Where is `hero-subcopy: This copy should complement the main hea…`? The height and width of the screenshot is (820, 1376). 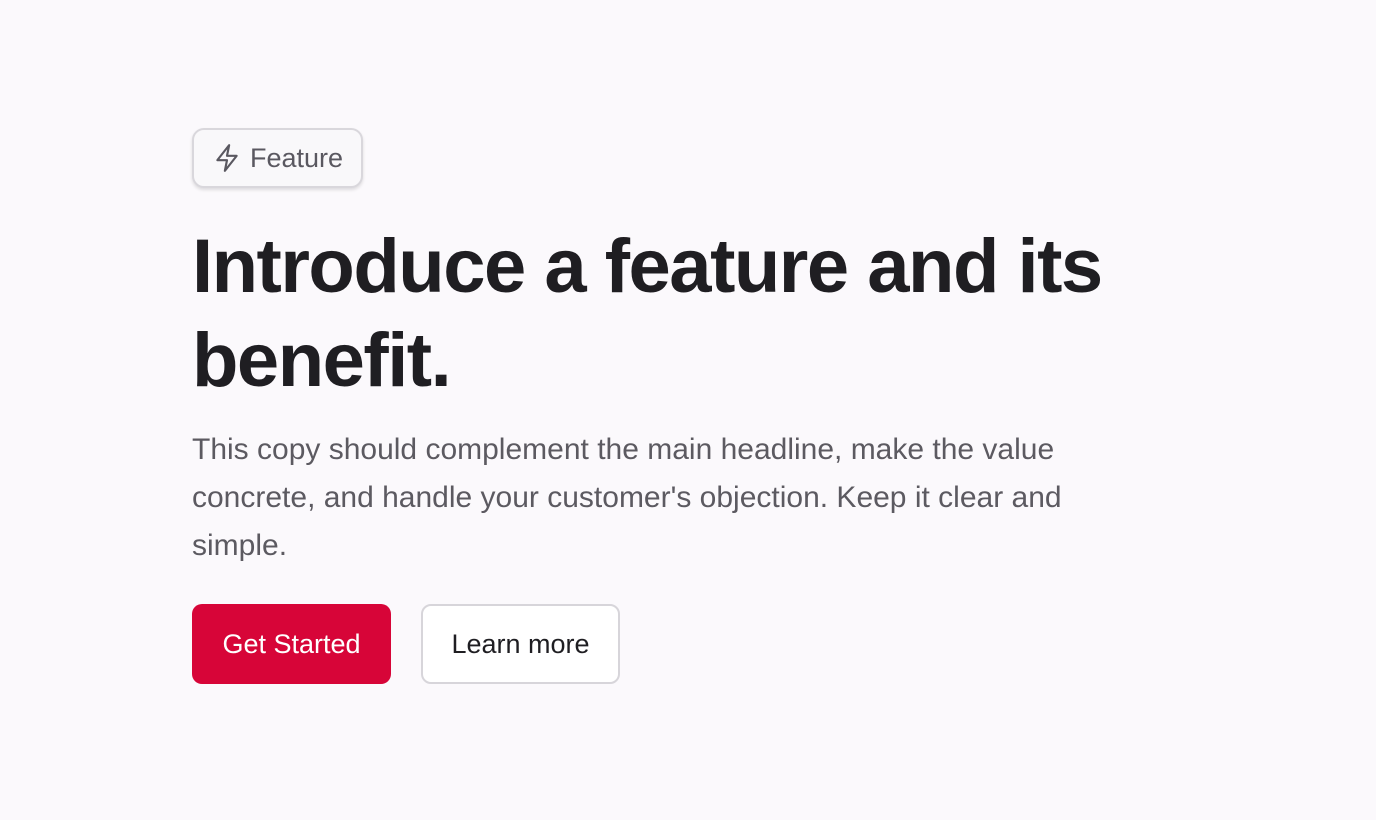
hero-subcopy: This copy should complement the main hea… is located at coordinates (627, 497).